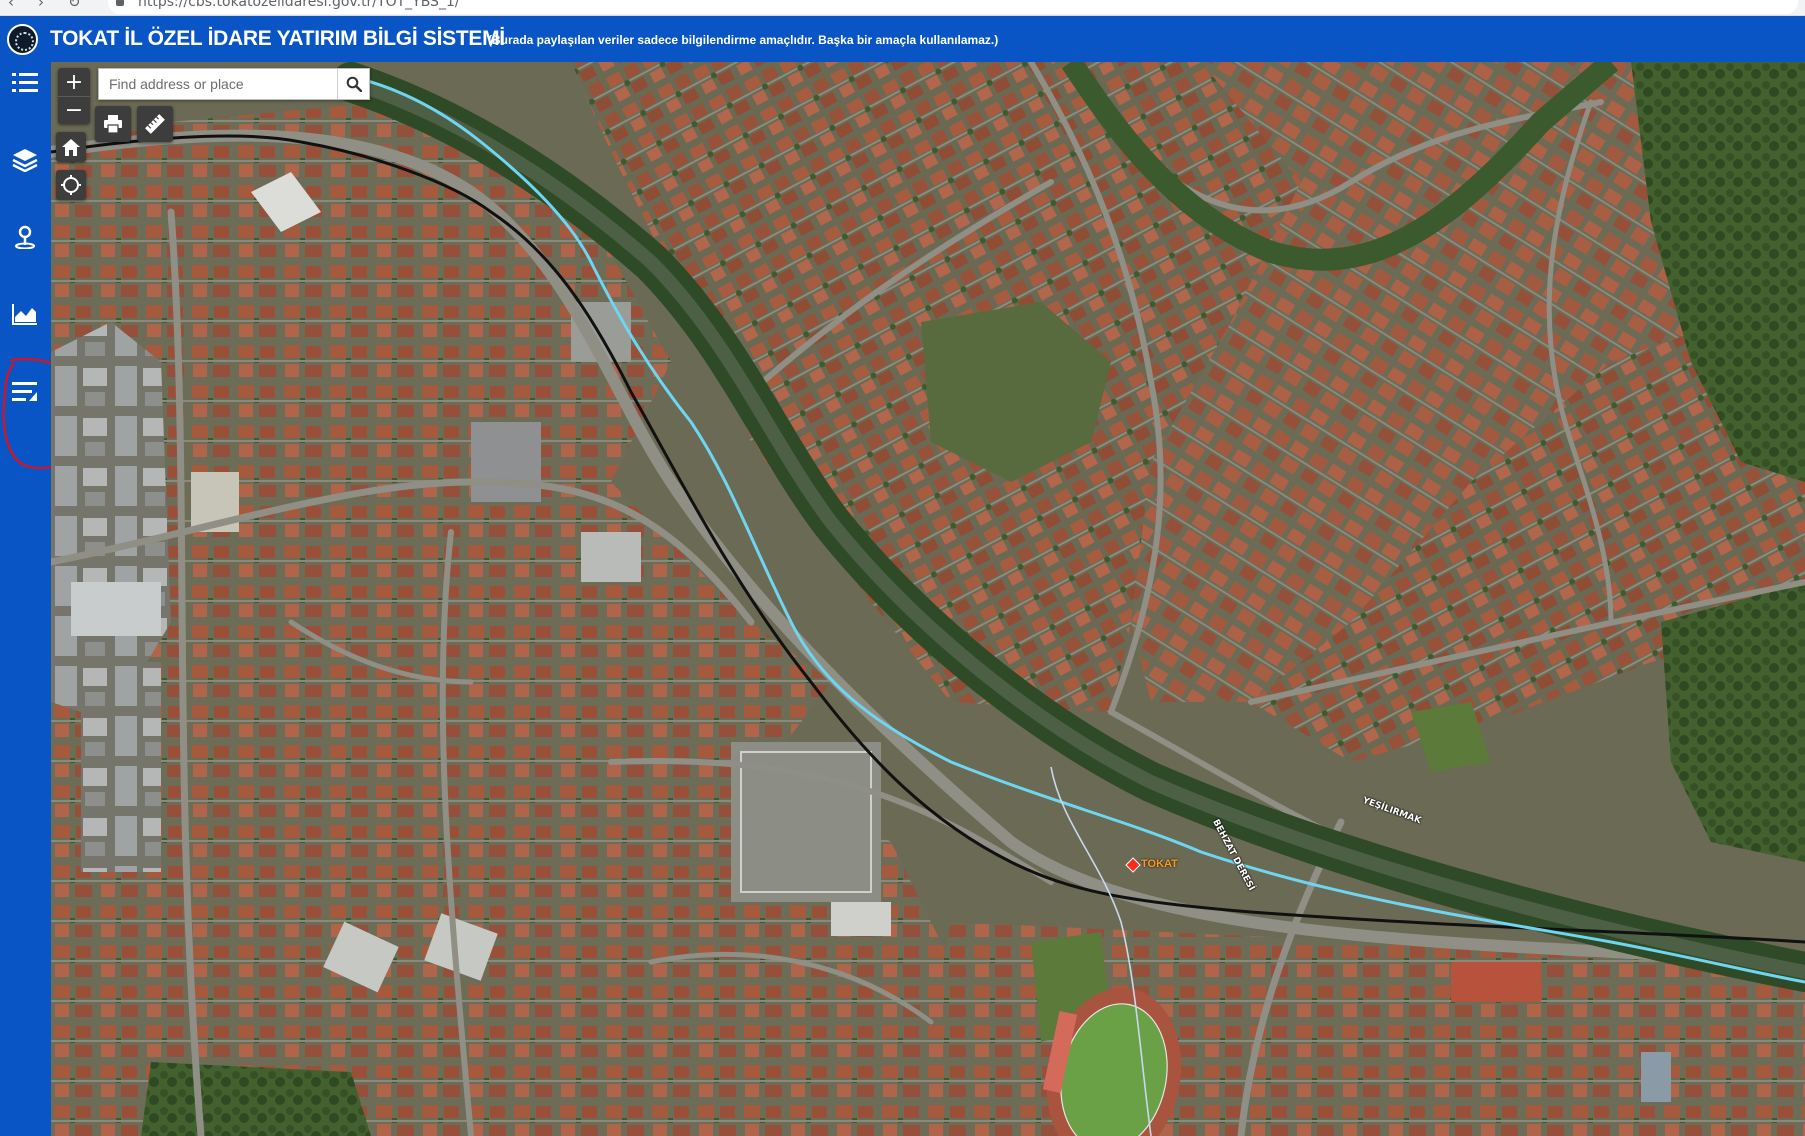 The height and width of the screenshot is (1136, 1805). I want to click on forward-icon: ›, so click(41, 5).